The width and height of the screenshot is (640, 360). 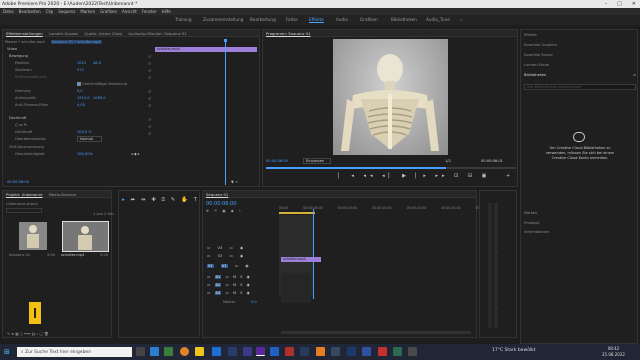 I want to click on tool-icons: ▸ ⬌ ⇹ ✚ ⌸ ✎ ✋ T, so click(x=160, y=200).